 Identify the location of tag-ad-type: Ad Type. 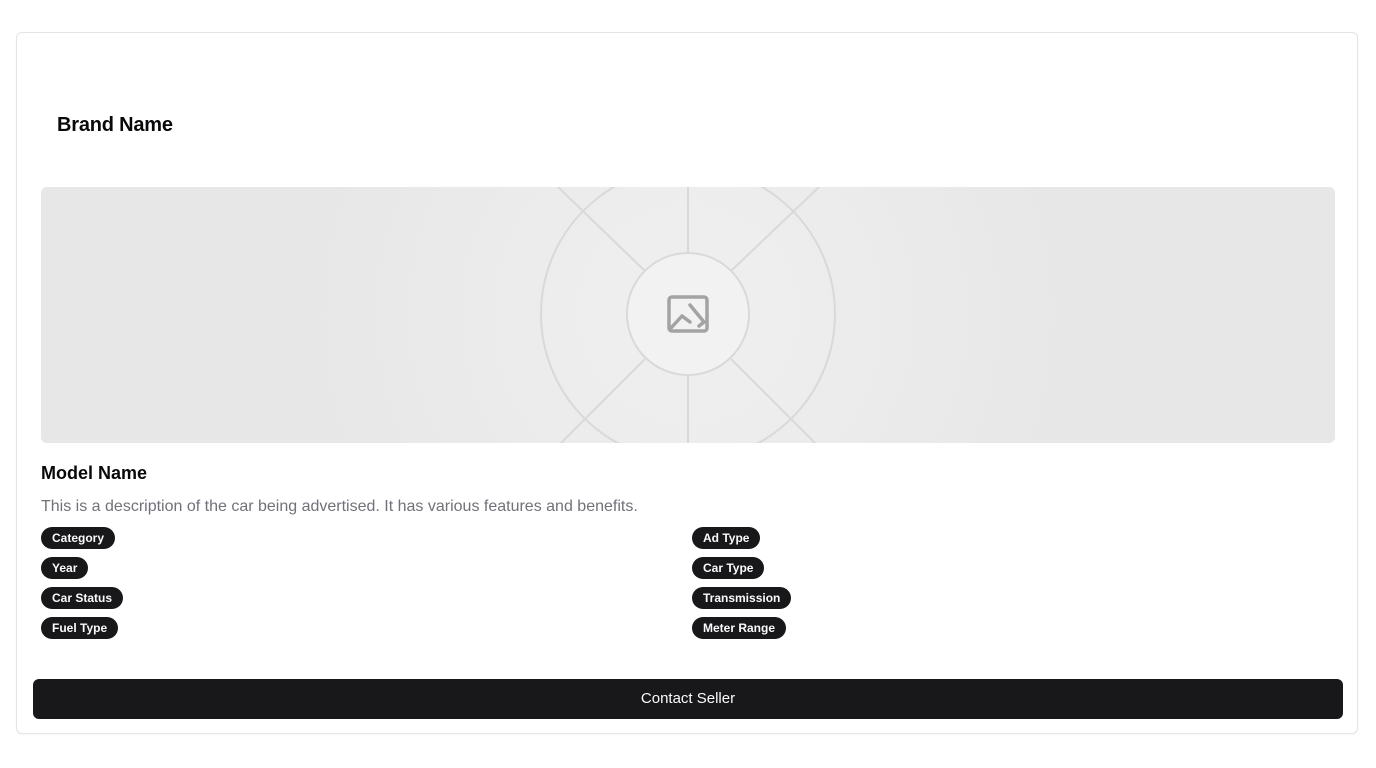
(726, 538).